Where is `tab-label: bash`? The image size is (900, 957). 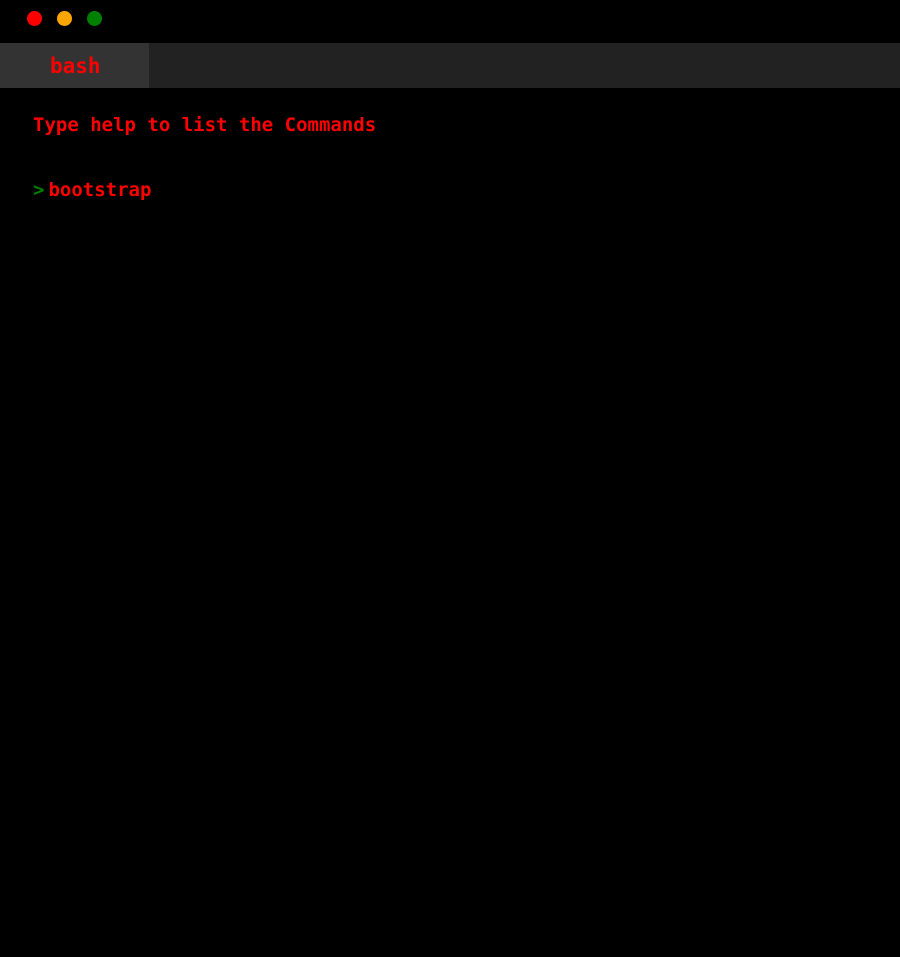 tab-label: bash is located at coordinates (75, 65).